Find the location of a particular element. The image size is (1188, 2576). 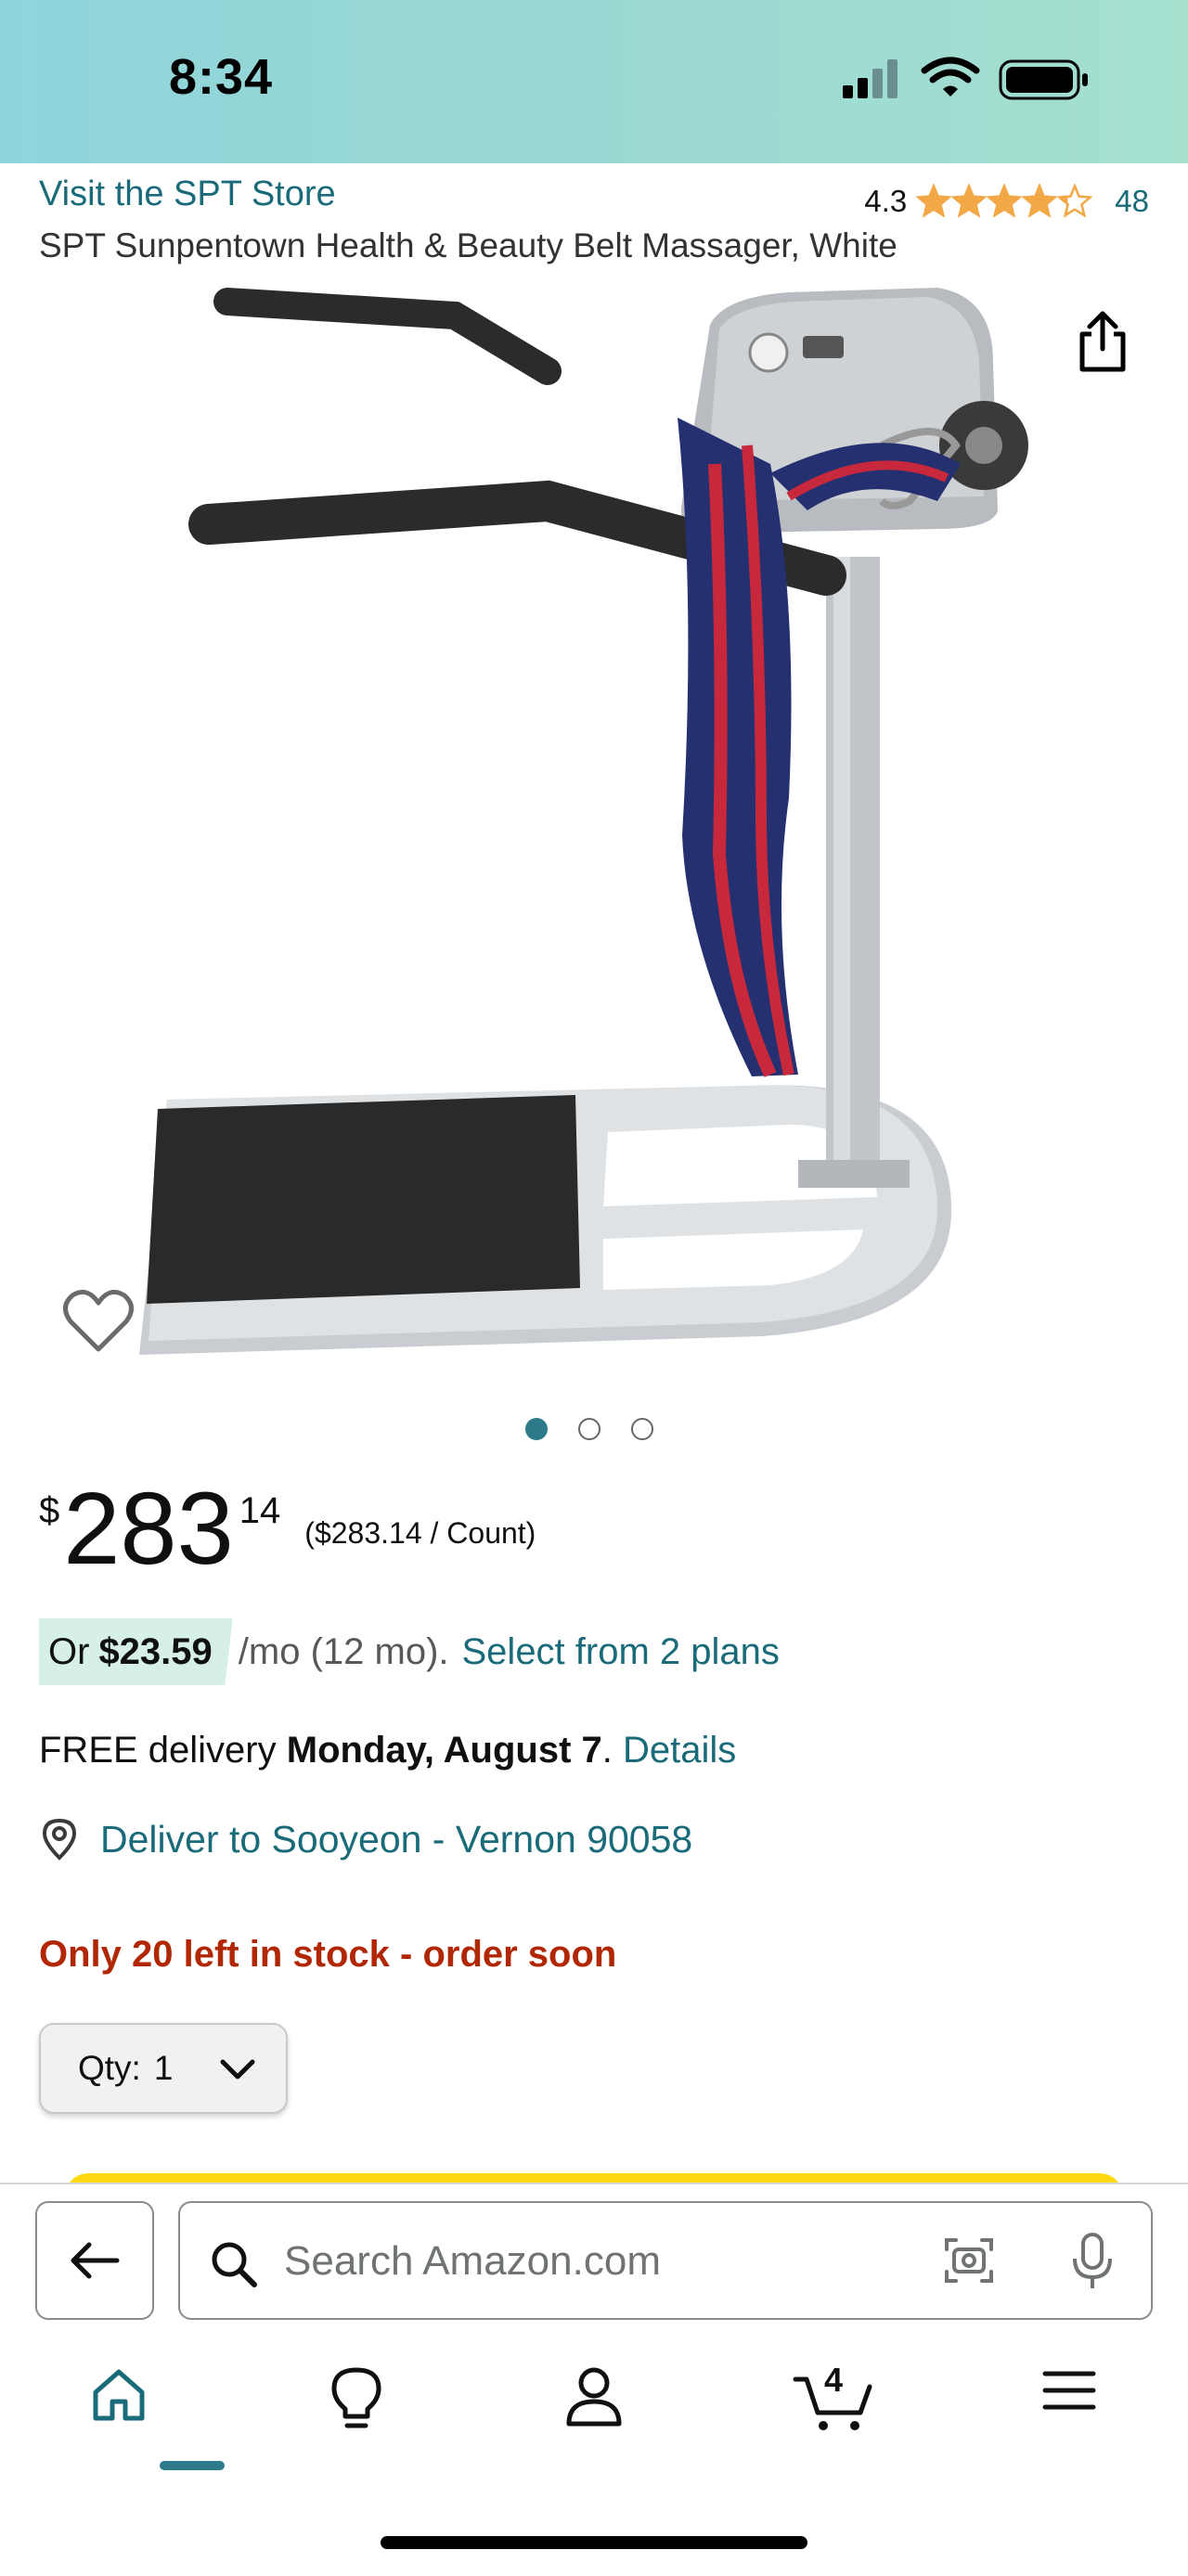

delivery-info: FREE delivery Monday, August 7. Details is located at coordinates (387, 1750).